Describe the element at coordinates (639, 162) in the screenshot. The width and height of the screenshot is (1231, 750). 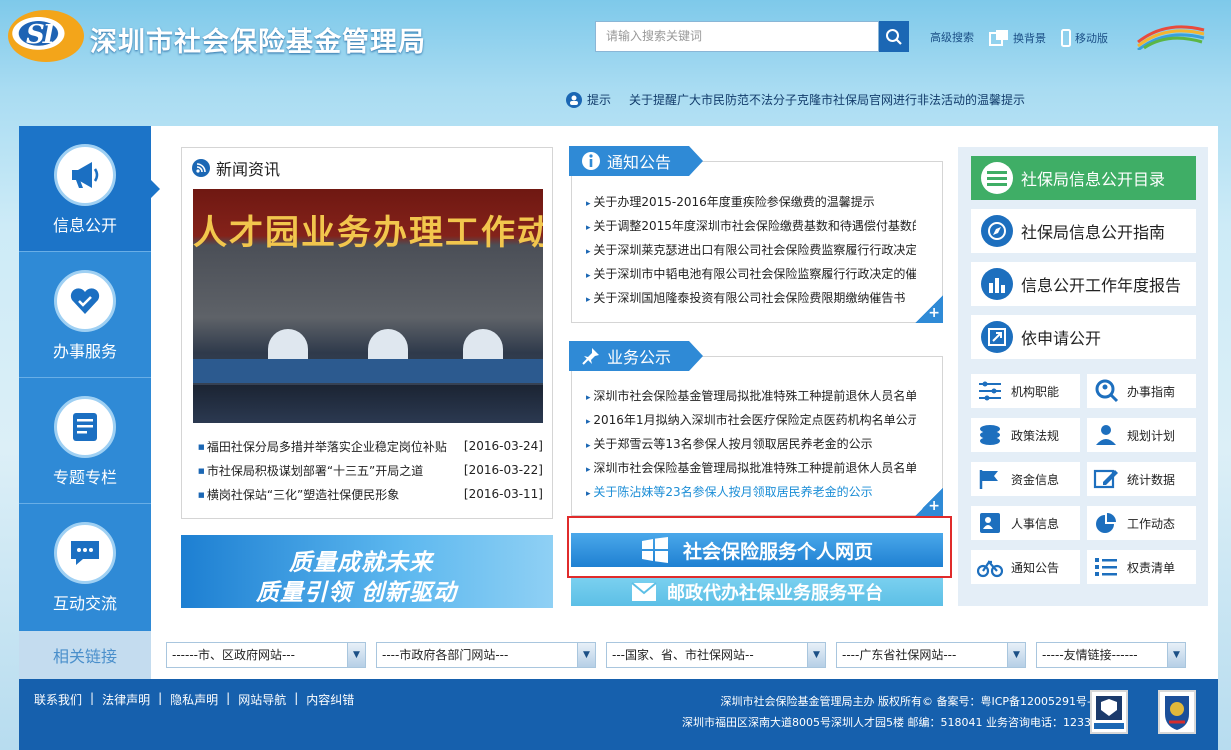
I see `notice-tab-label: 通知公告` at that location.